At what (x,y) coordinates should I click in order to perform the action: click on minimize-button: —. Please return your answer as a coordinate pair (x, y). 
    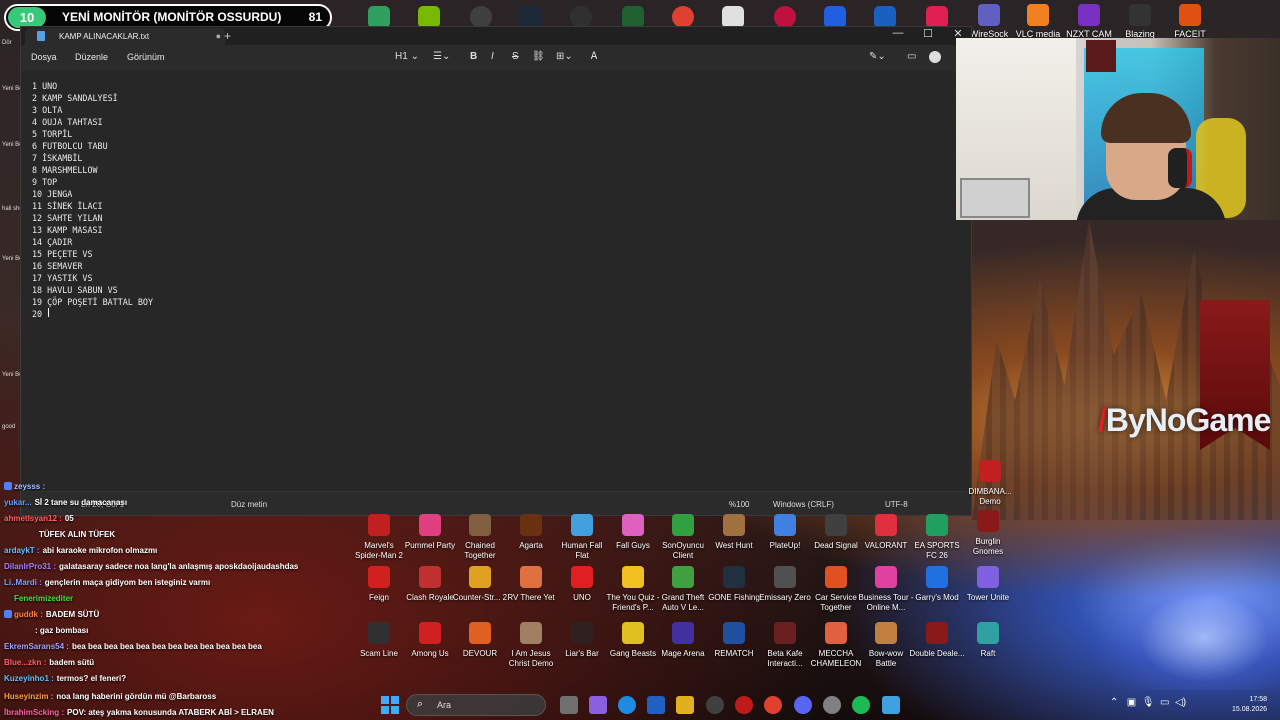
    Looking at the image, I should click on (898, 33).